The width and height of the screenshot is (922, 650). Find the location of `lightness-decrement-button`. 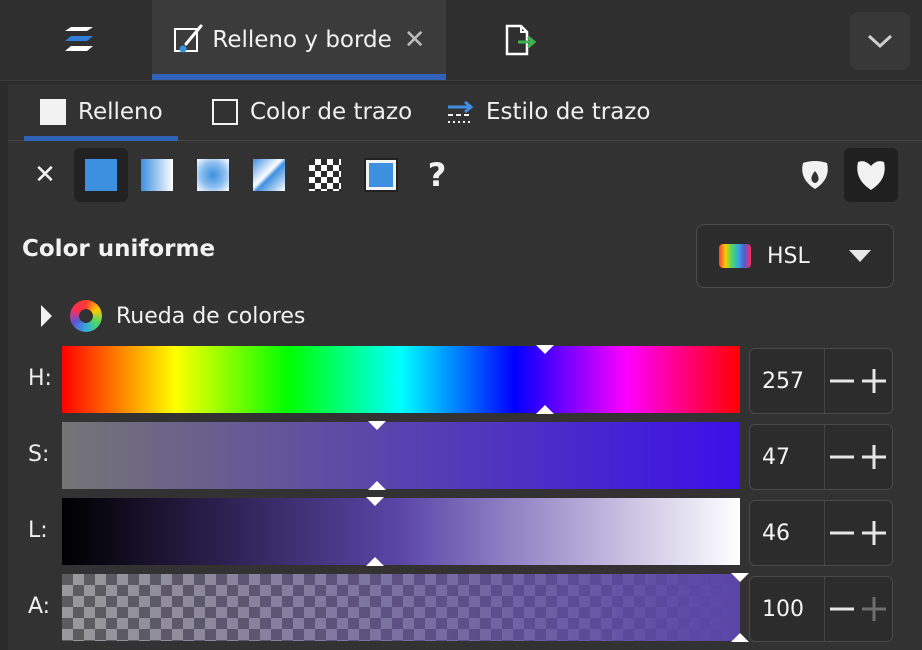

lightness-decrement-button is located at coordinates (842, 533).